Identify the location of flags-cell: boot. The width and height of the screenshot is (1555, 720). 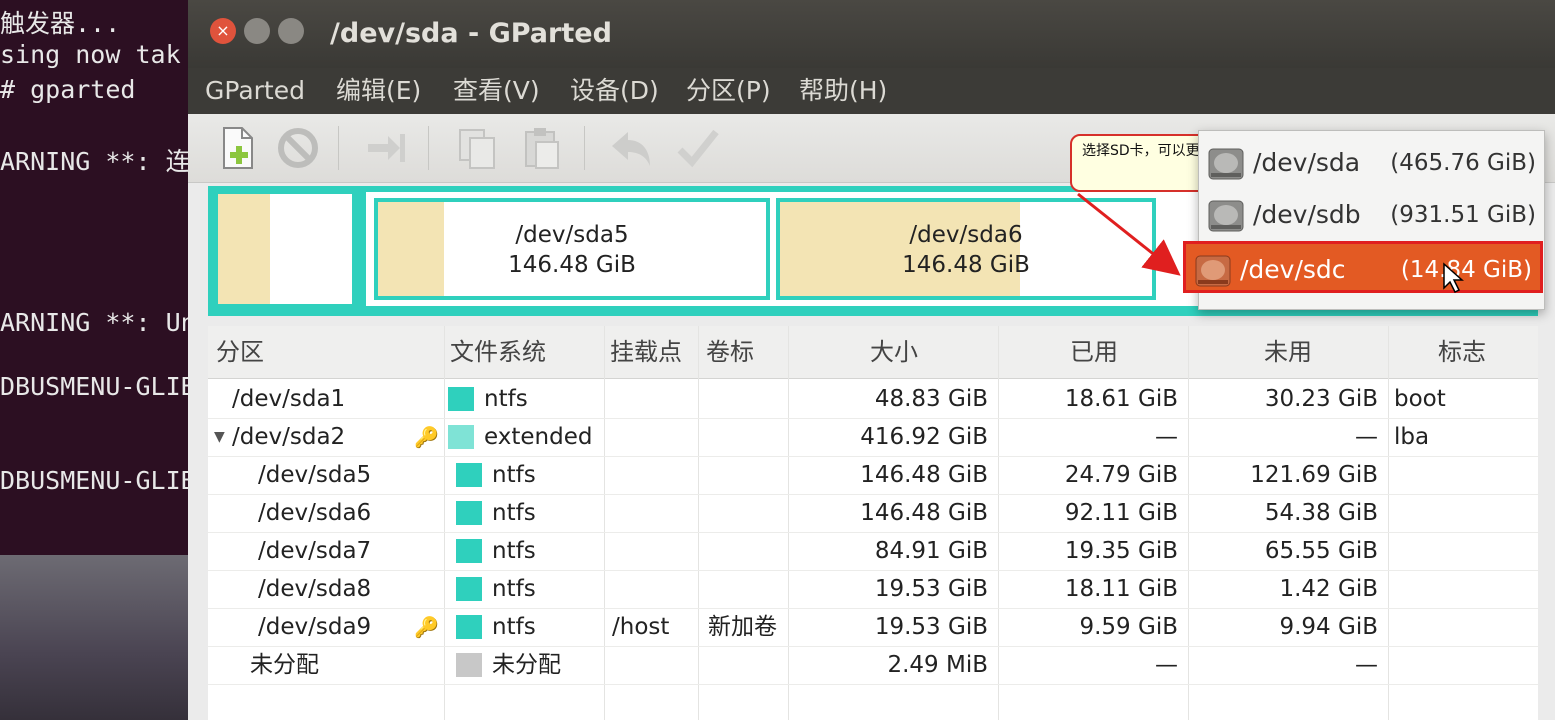
(1420, 399).